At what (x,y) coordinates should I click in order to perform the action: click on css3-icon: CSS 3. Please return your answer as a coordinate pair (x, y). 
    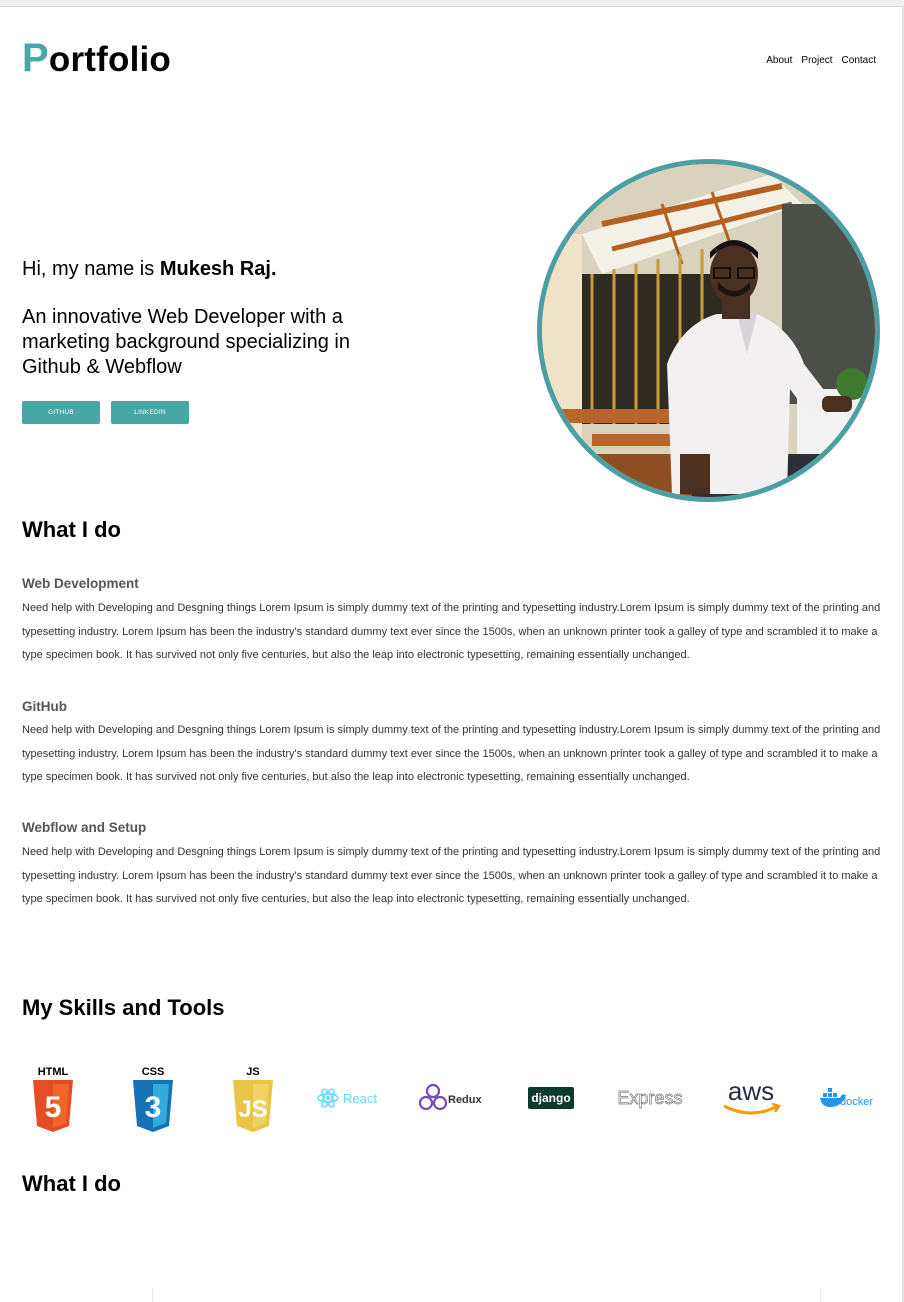
    Looking at the image, I should click on (153, 1098).